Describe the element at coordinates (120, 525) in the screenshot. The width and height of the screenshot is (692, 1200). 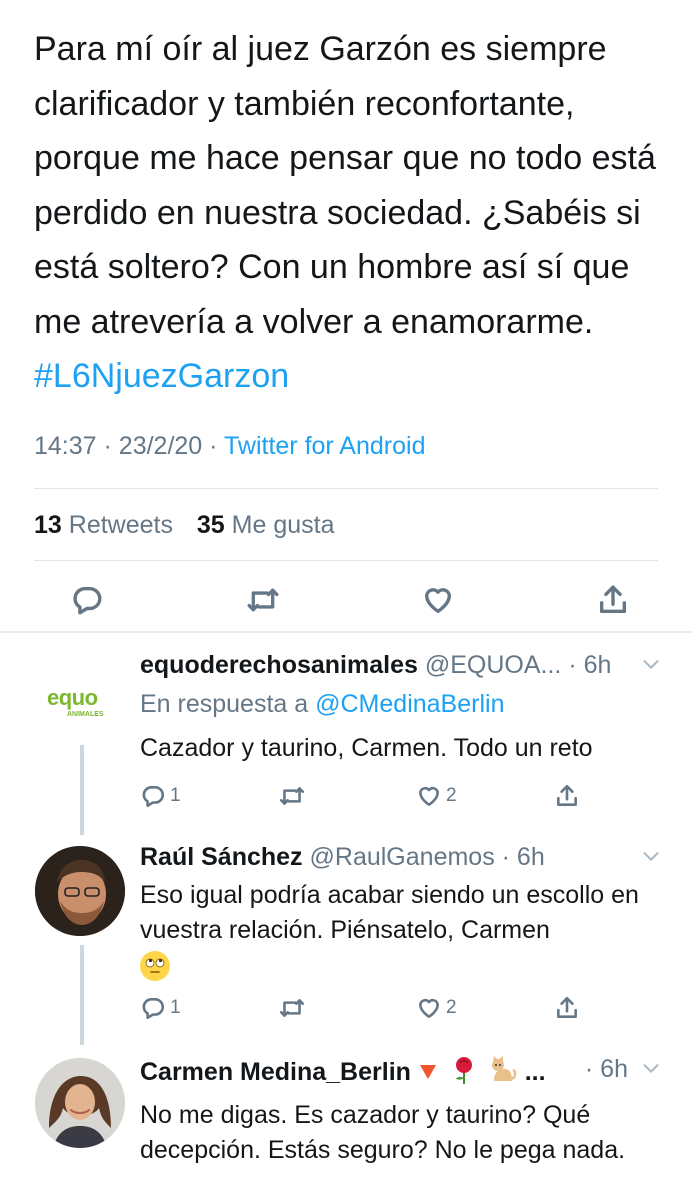
I see `retweets-label: Retweets` at that location.